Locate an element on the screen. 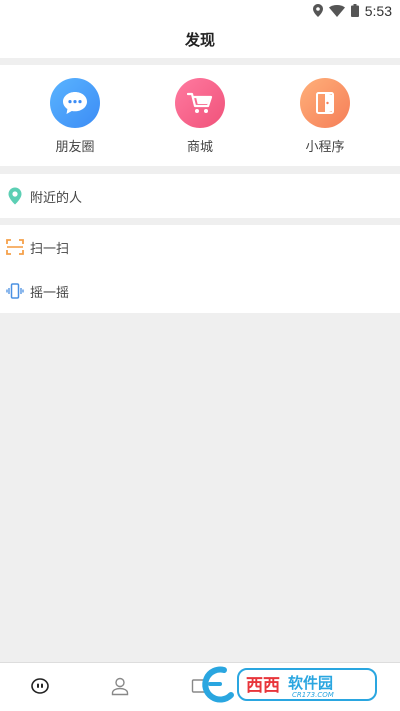 This screenshot has width=400, height=711. tab-chats is located at coordinates (40, 687).